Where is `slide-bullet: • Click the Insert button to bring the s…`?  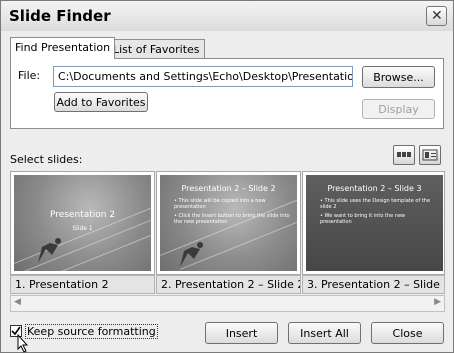 slide-bullet: • Click the Insert button to bring the s… is located at coordinates (232, 219).